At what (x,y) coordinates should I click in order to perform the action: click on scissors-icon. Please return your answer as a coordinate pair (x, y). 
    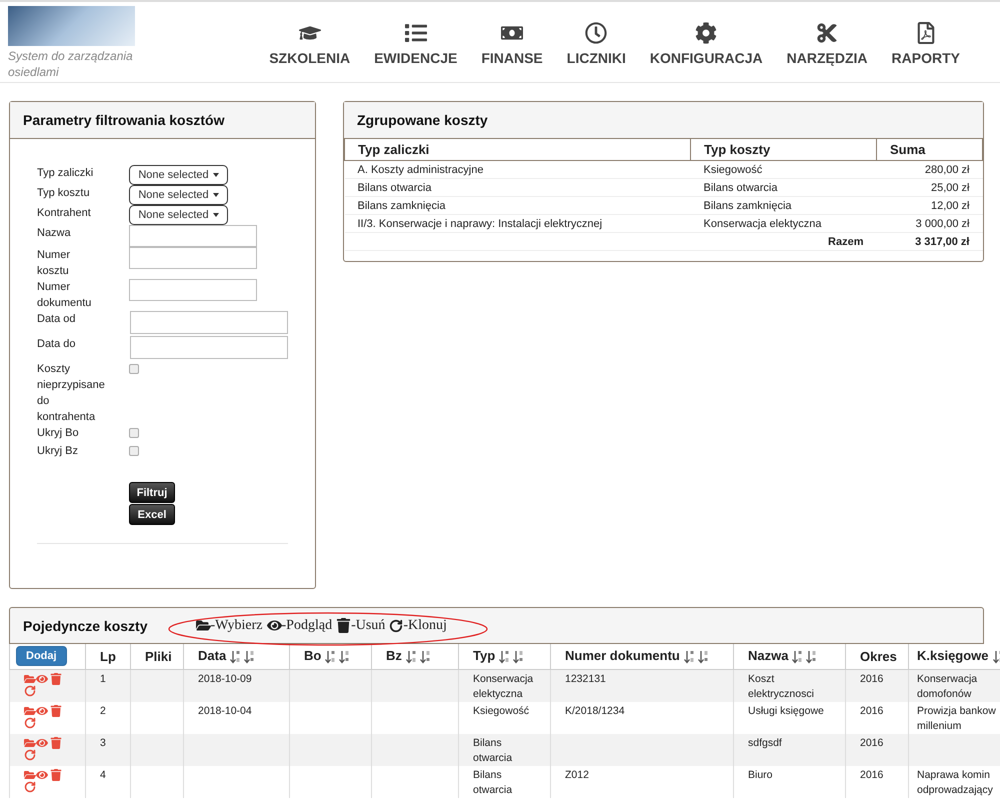
    Looking at the image, I should click on (827, 33).